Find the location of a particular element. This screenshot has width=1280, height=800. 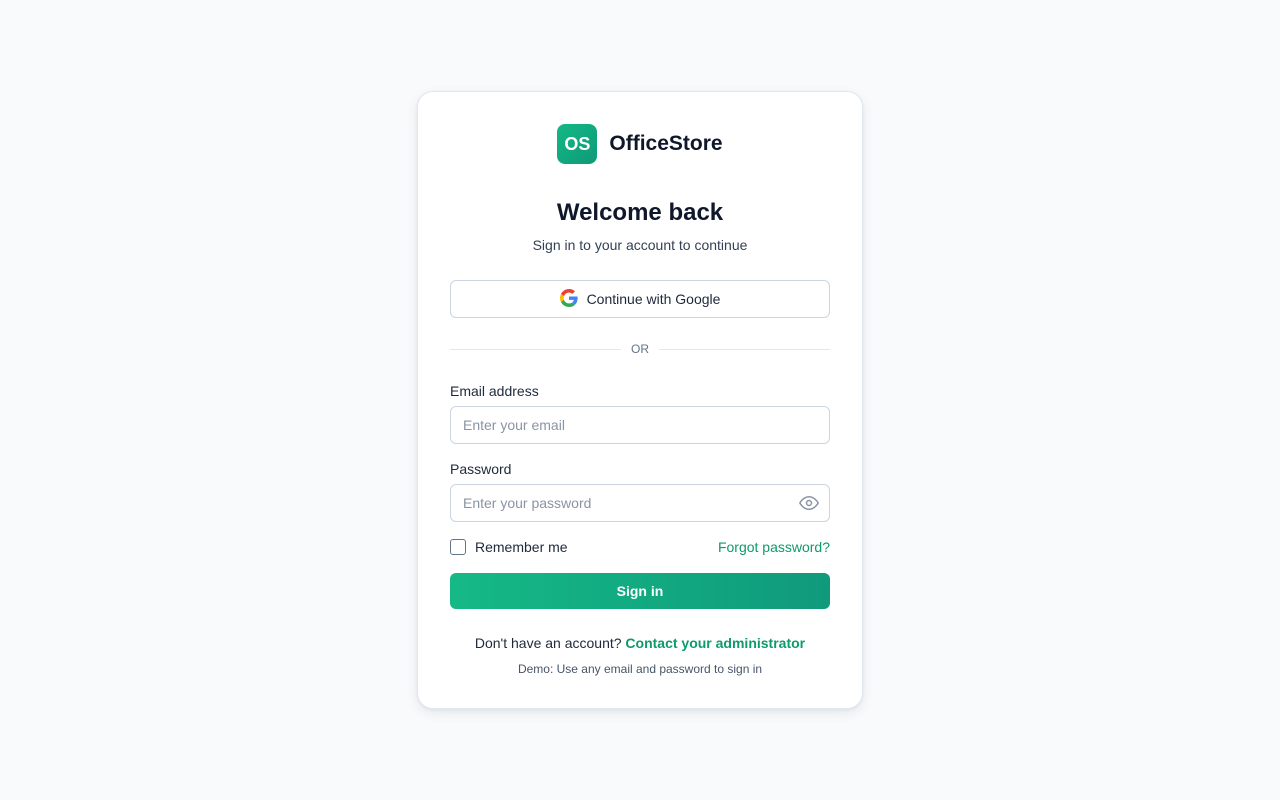

divider-line-right is located at coordinates (744, 349).